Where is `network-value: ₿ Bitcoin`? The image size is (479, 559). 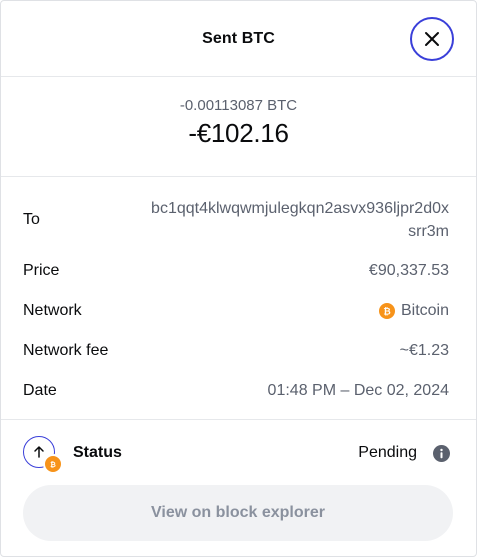 network-value: ₿ Bitcoin is located at coordinates (413, 311).